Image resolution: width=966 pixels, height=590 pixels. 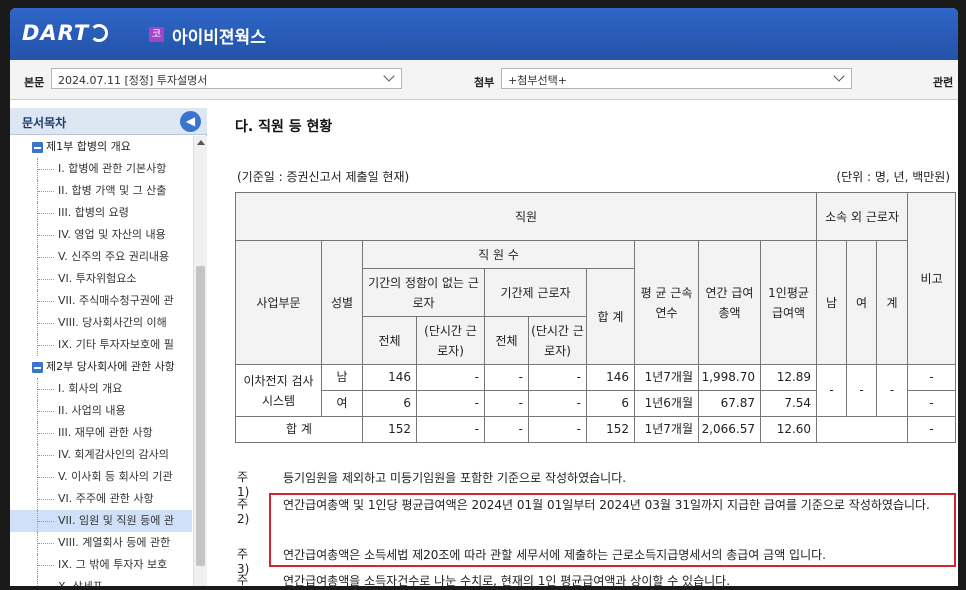 I want to click on indefinite-all-cell: 146, so click(x=389, y=377).